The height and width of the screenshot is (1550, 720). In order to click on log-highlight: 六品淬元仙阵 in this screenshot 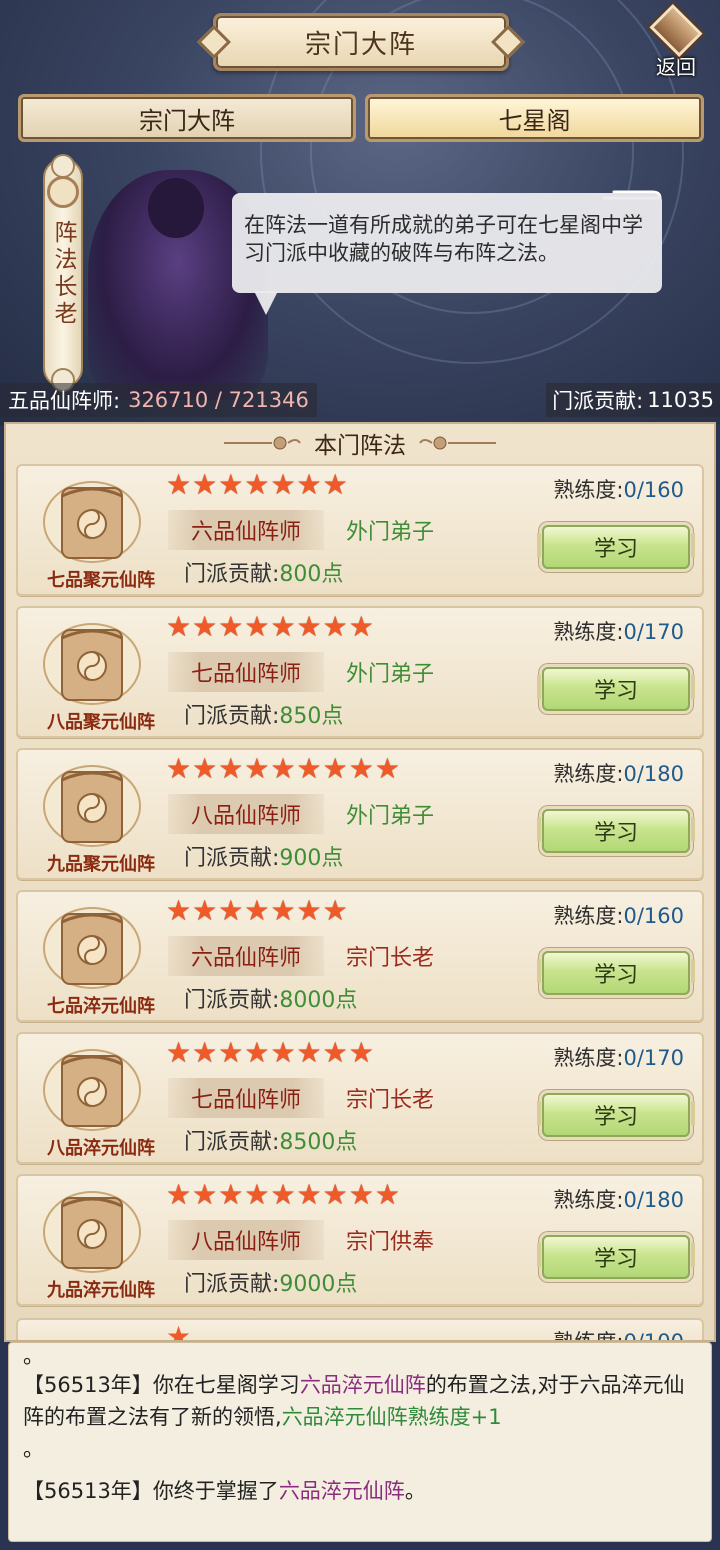, I will do `click(341, 1491)`.